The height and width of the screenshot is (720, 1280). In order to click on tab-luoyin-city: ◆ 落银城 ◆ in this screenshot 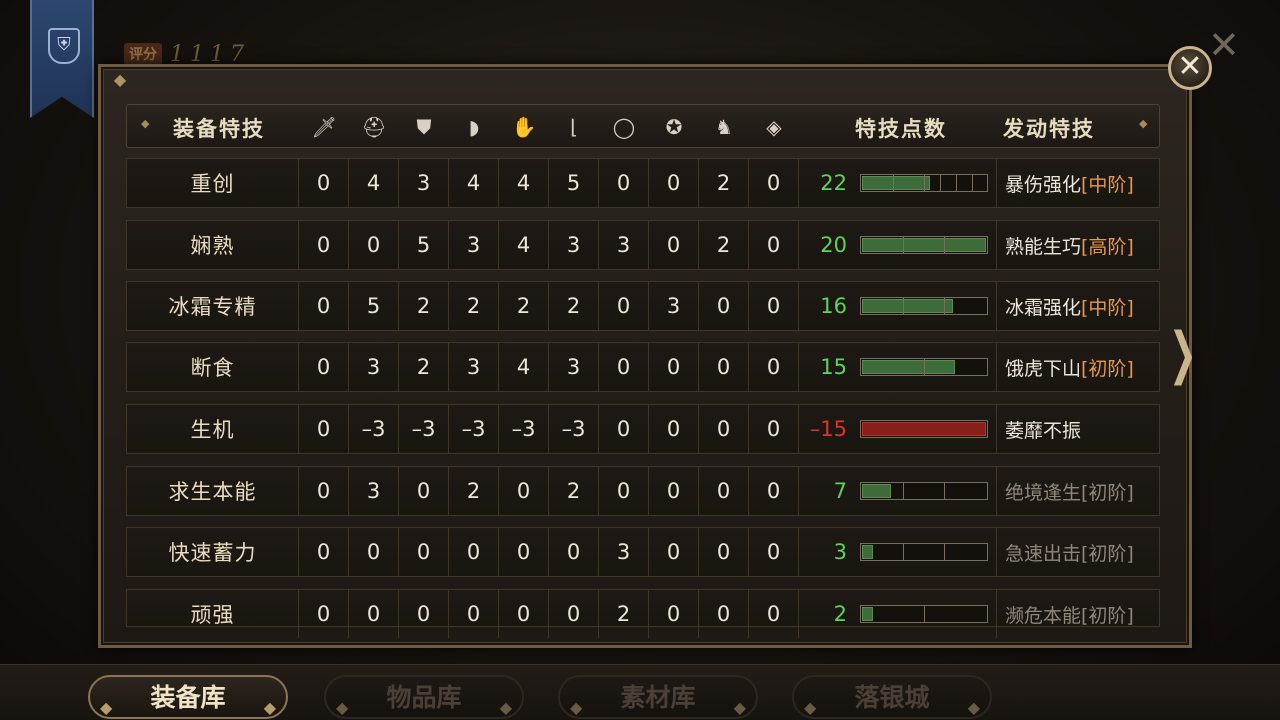, I will do `click(892, 697)`.